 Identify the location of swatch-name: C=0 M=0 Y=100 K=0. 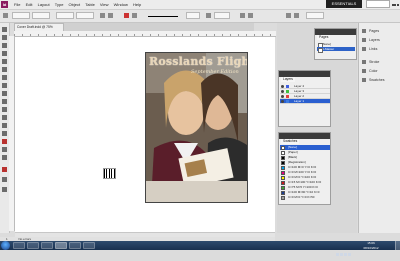
(302, 177).